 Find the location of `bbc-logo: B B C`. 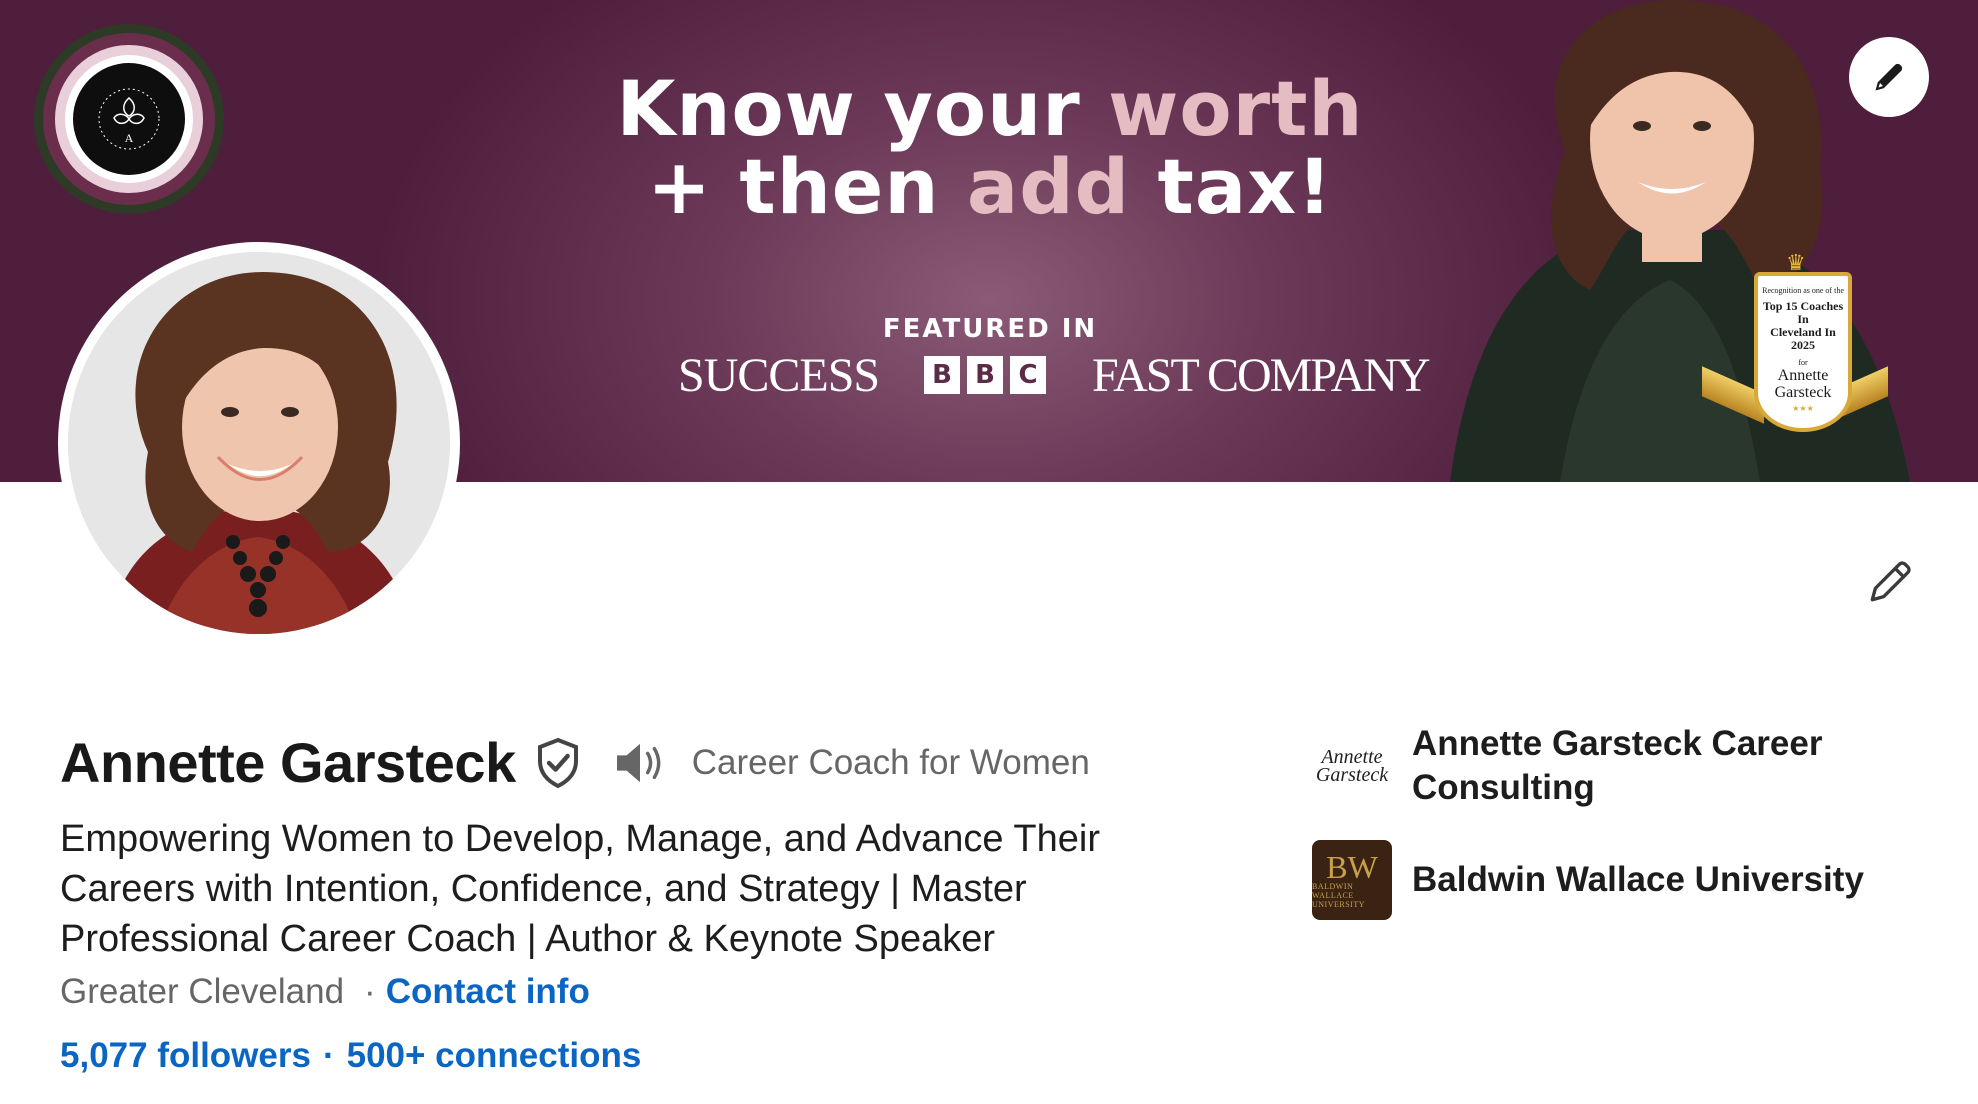

bbc-logo: B B C is located at coordinates (985, 375).